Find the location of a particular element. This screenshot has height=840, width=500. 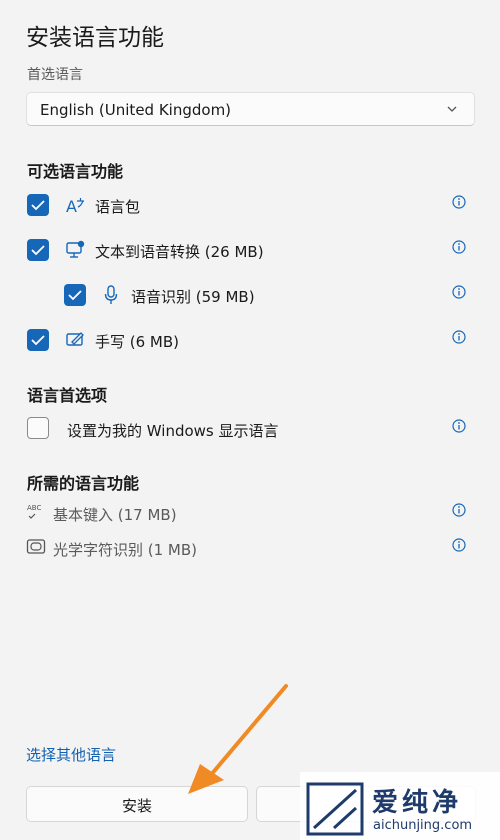

preferred-language-label: 首选语言 is located at coordinates (55, 75).